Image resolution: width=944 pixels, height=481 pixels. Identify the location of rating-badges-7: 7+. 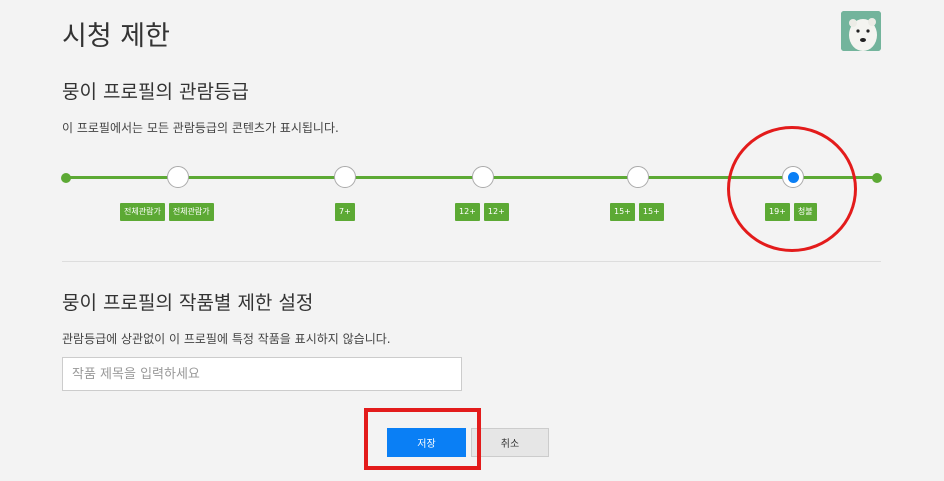
(345, 212).